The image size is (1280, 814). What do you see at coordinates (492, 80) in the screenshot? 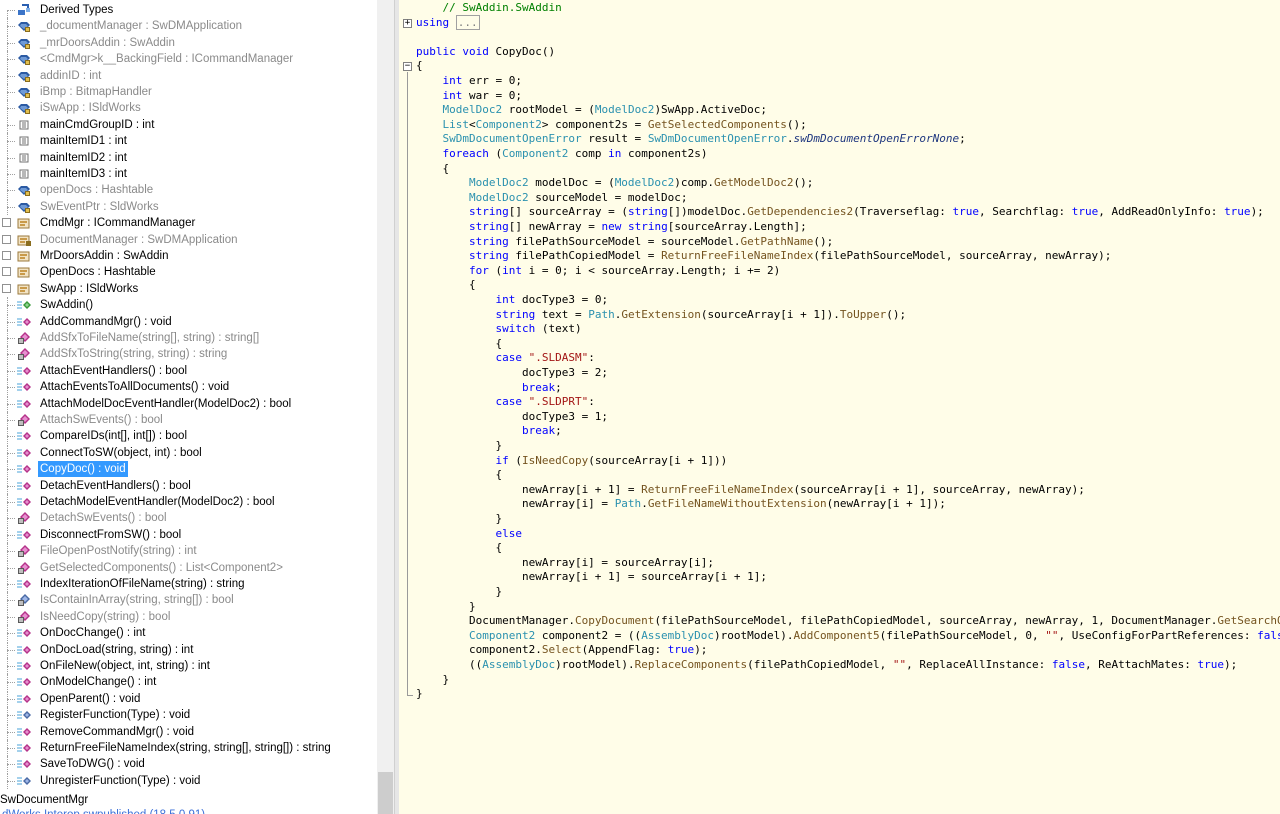
I see `code-token: err = 0;` at bounding box center [492, 80].